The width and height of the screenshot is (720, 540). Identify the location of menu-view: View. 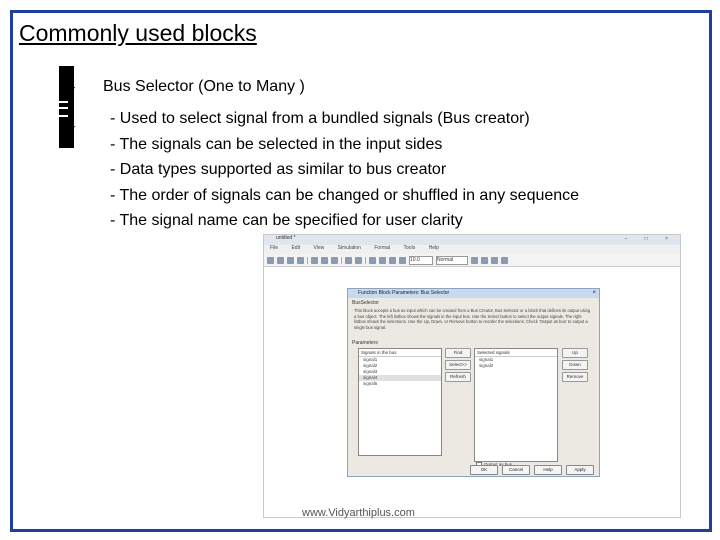
(318, 248).